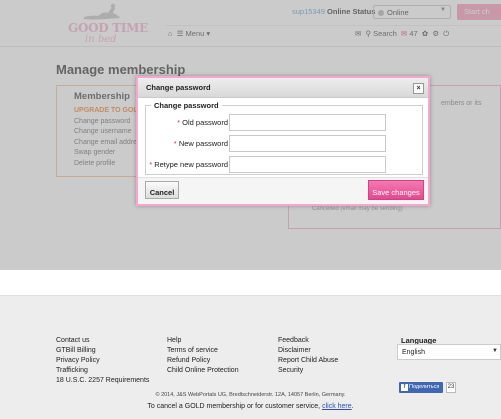 The height and width of the screenshot is (419, 501). I want to click on usc-2257-link: 18 U.S.C. 2257 Requirements, so click(102, 381).